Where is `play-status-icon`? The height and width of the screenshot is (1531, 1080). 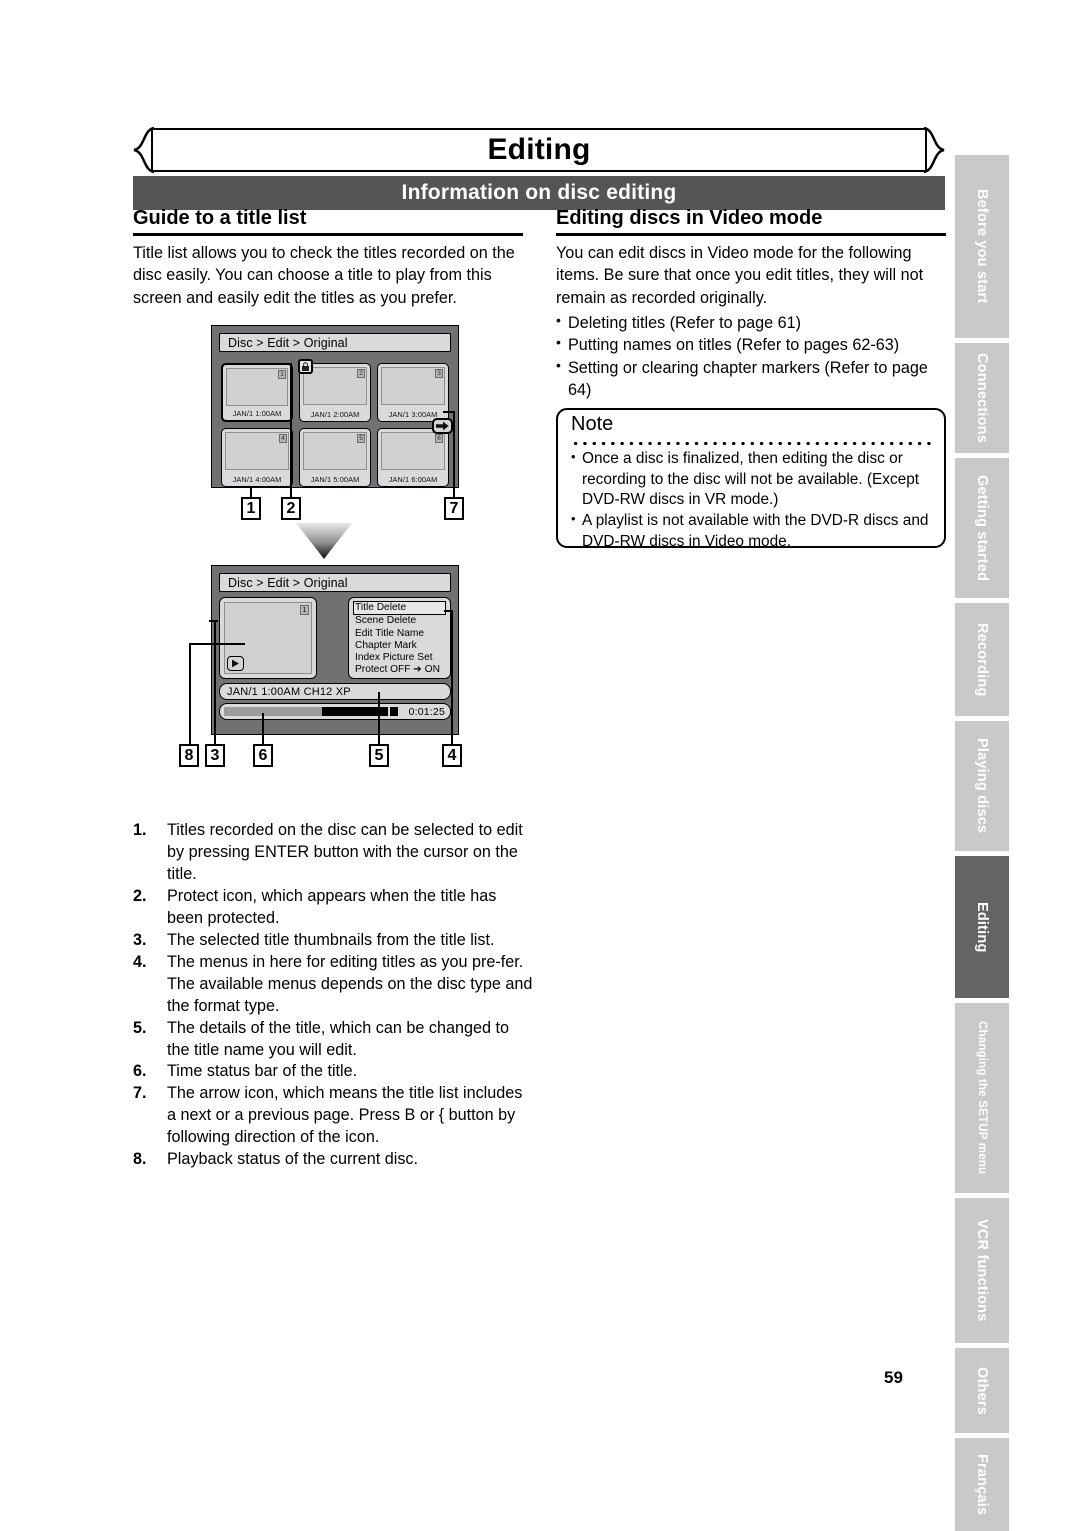
play-status-icon is located at coordinates (235, 663).